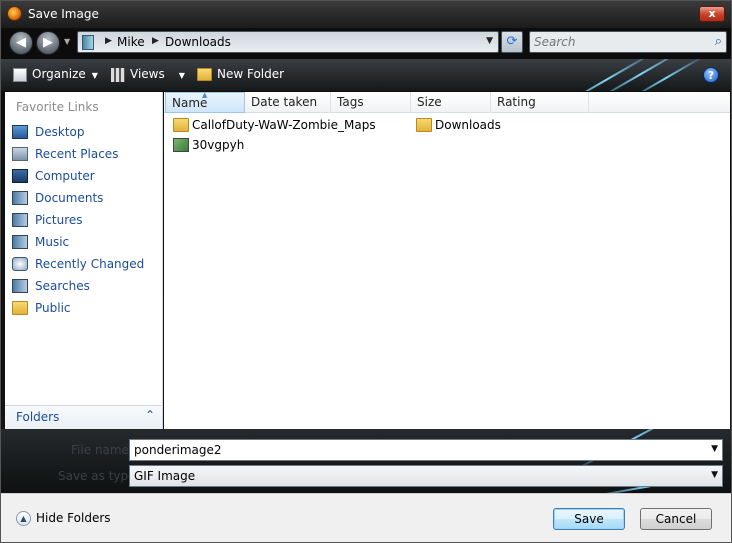 The height and width of the screenshot is (543, 732). What do you see at coordinates (23, 518) in the screenshot?
I see `chevron-up-icon: ▲` at bounding box center [23, 518].